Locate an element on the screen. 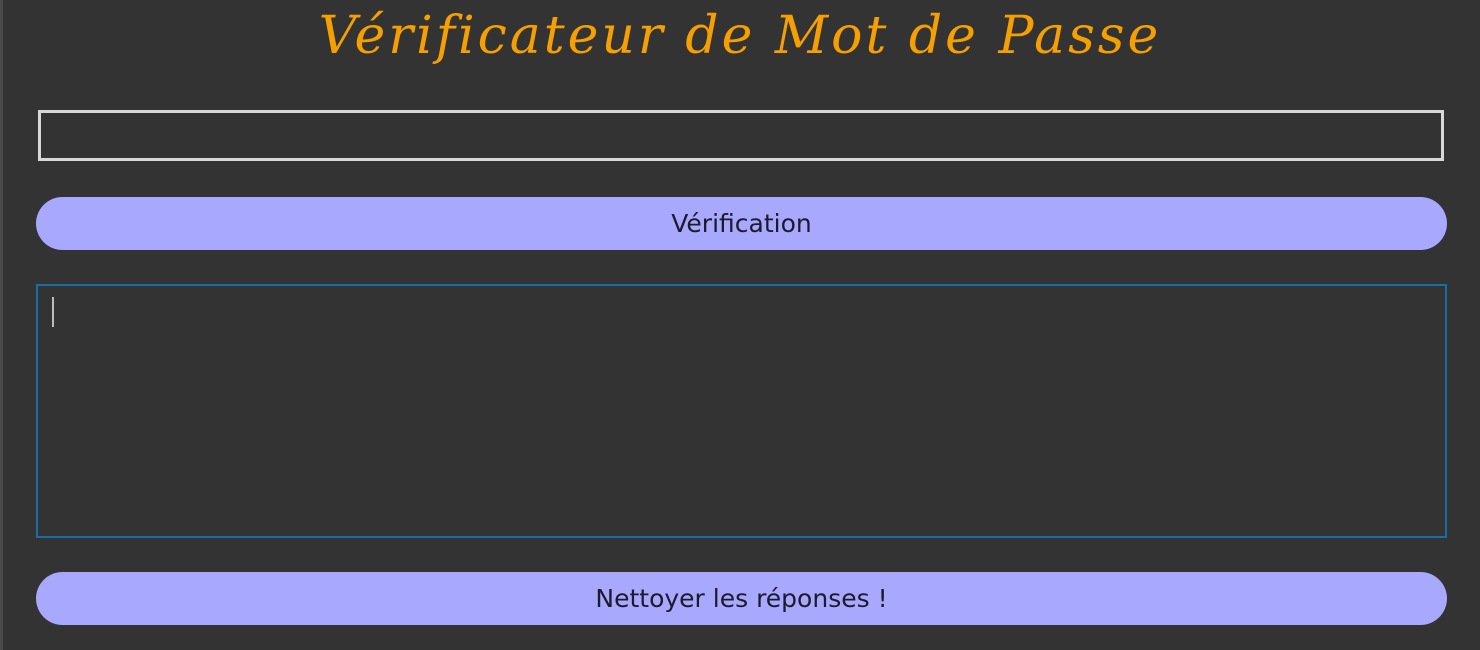  text-cursor is located at coordinates (53, 312).